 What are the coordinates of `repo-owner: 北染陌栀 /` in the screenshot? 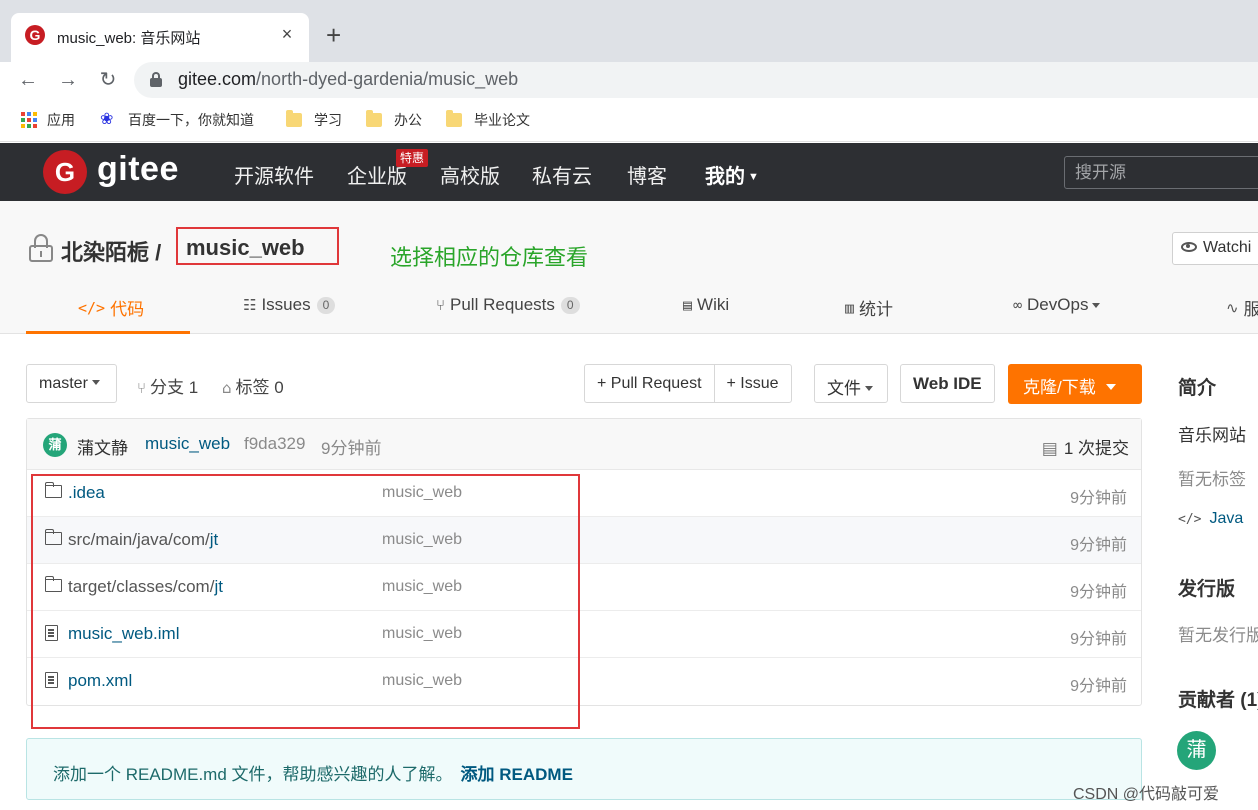 It's located at (111, 251).